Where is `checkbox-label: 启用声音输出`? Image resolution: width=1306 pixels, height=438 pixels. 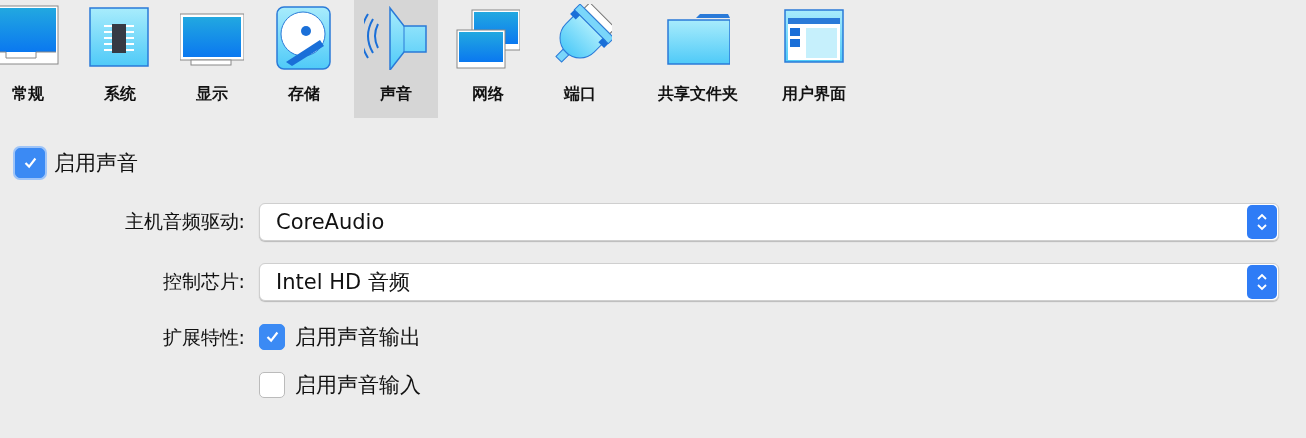
checkbox-label: 启用声音输出 is located at coordinates (358, 337).